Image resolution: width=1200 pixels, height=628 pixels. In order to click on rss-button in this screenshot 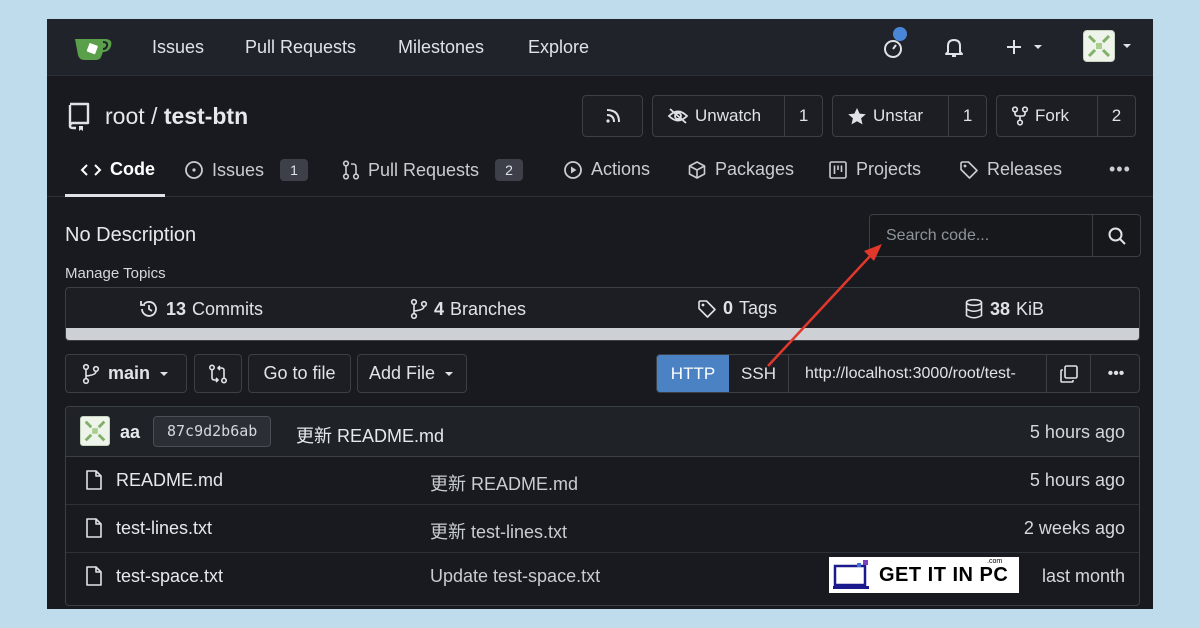, I will do `click(612, 116)`.